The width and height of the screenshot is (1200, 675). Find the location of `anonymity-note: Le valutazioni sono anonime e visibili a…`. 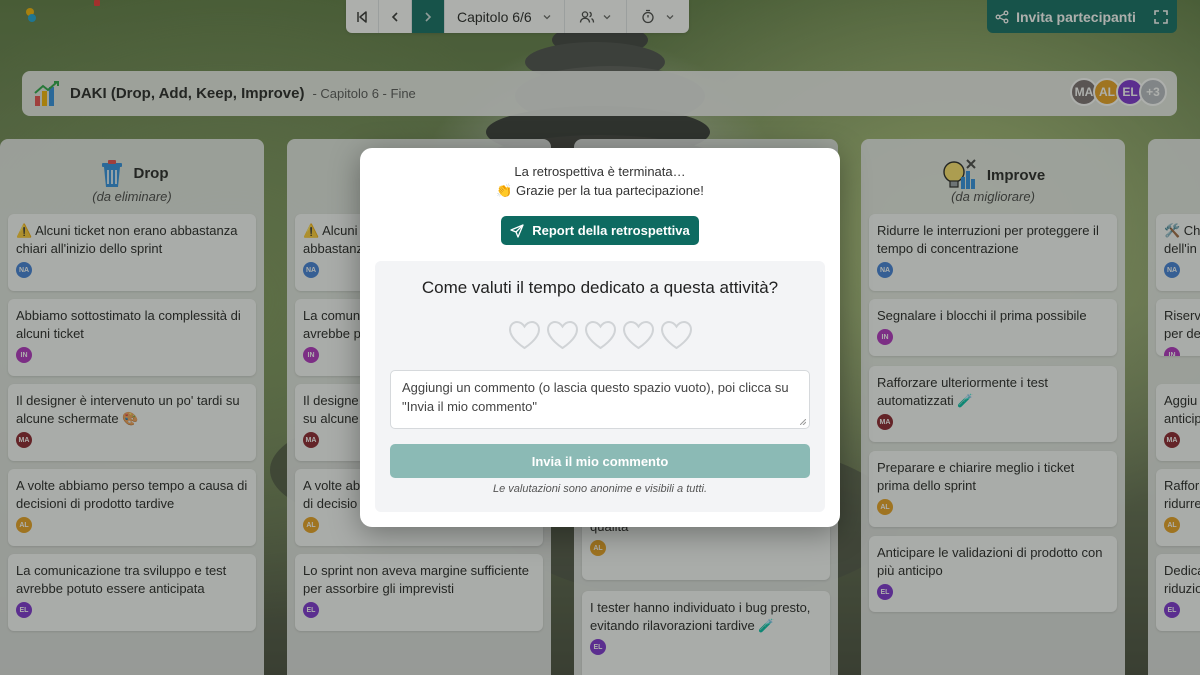

anonymity-note: Le valutazioni sono anonime e visibili a… is located at coordinates (599, 489).